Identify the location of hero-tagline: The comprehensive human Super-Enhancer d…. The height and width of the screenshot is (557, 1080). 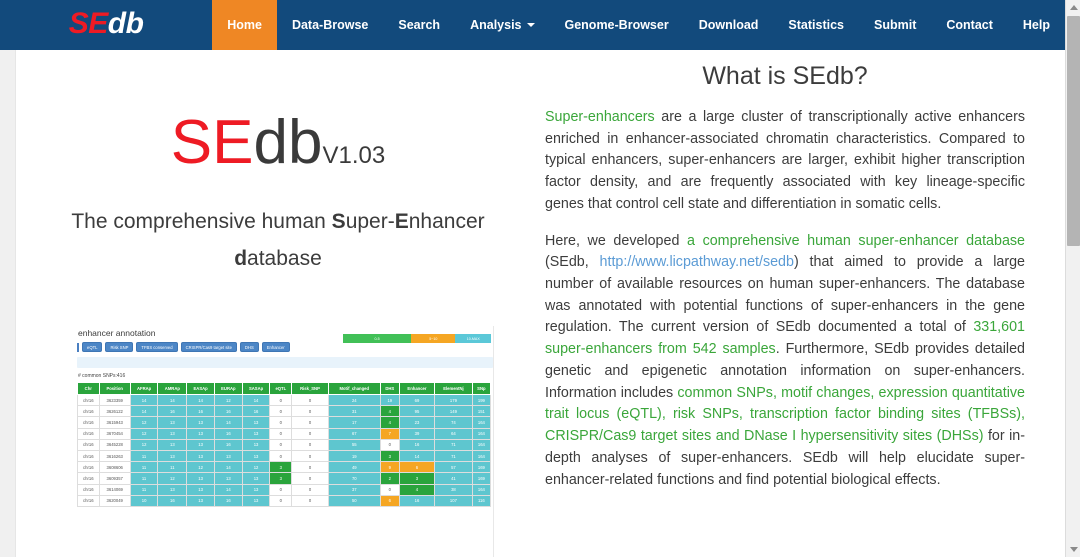
(278, 241).